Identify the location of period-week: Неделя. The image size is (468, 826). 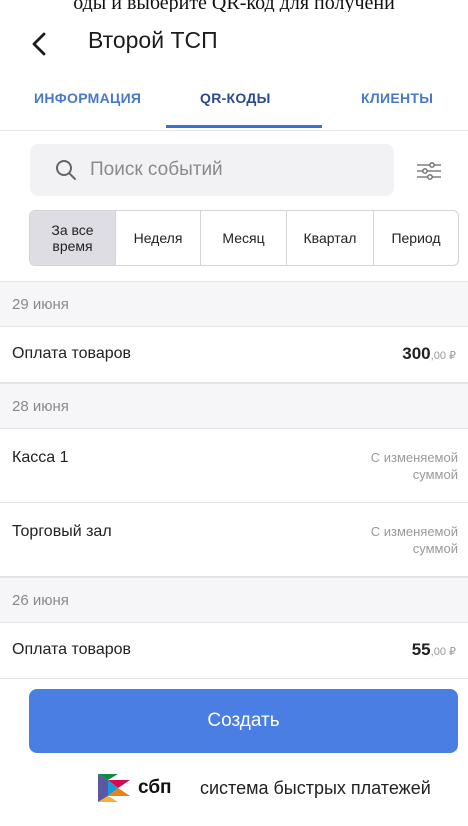
(158, 238).